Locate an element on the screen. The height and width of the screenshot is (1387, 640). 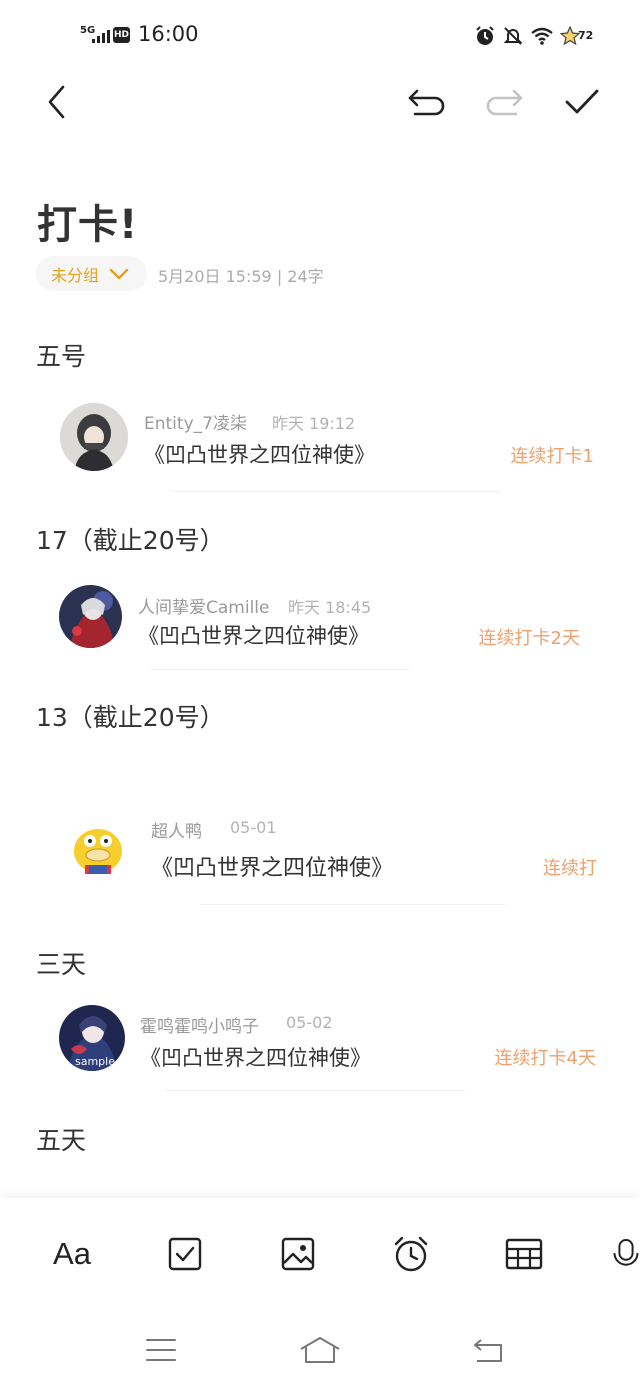
checkin-card: sample 霍鸣霍鸣小鸣子 05-02 《凹凸世界之四位神使》 连续打卡4天 is located at coordinates (327, 1048).